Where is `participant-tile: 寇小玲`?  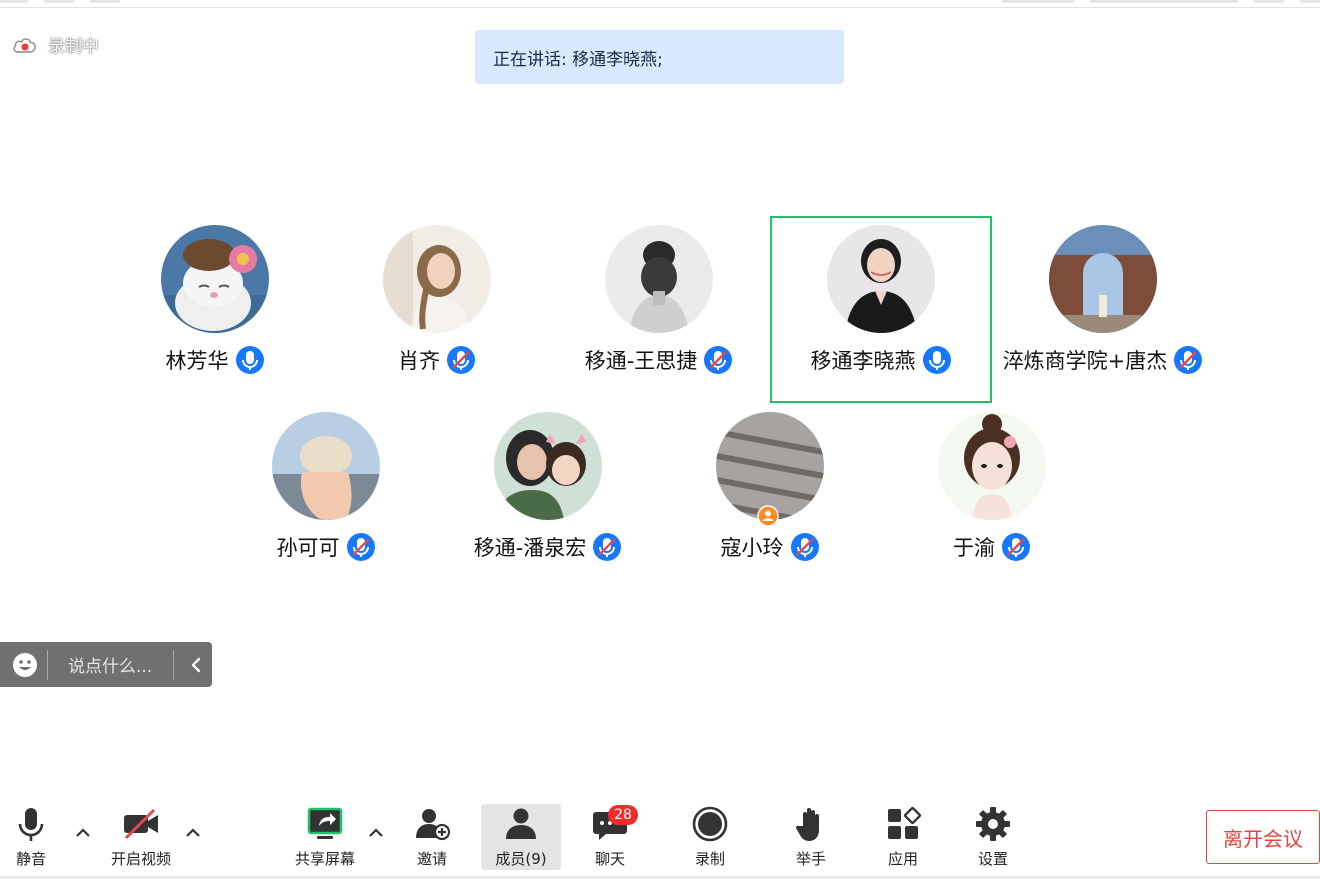 participant-tile: 寇小玲 is located at coordinates (770, 502).